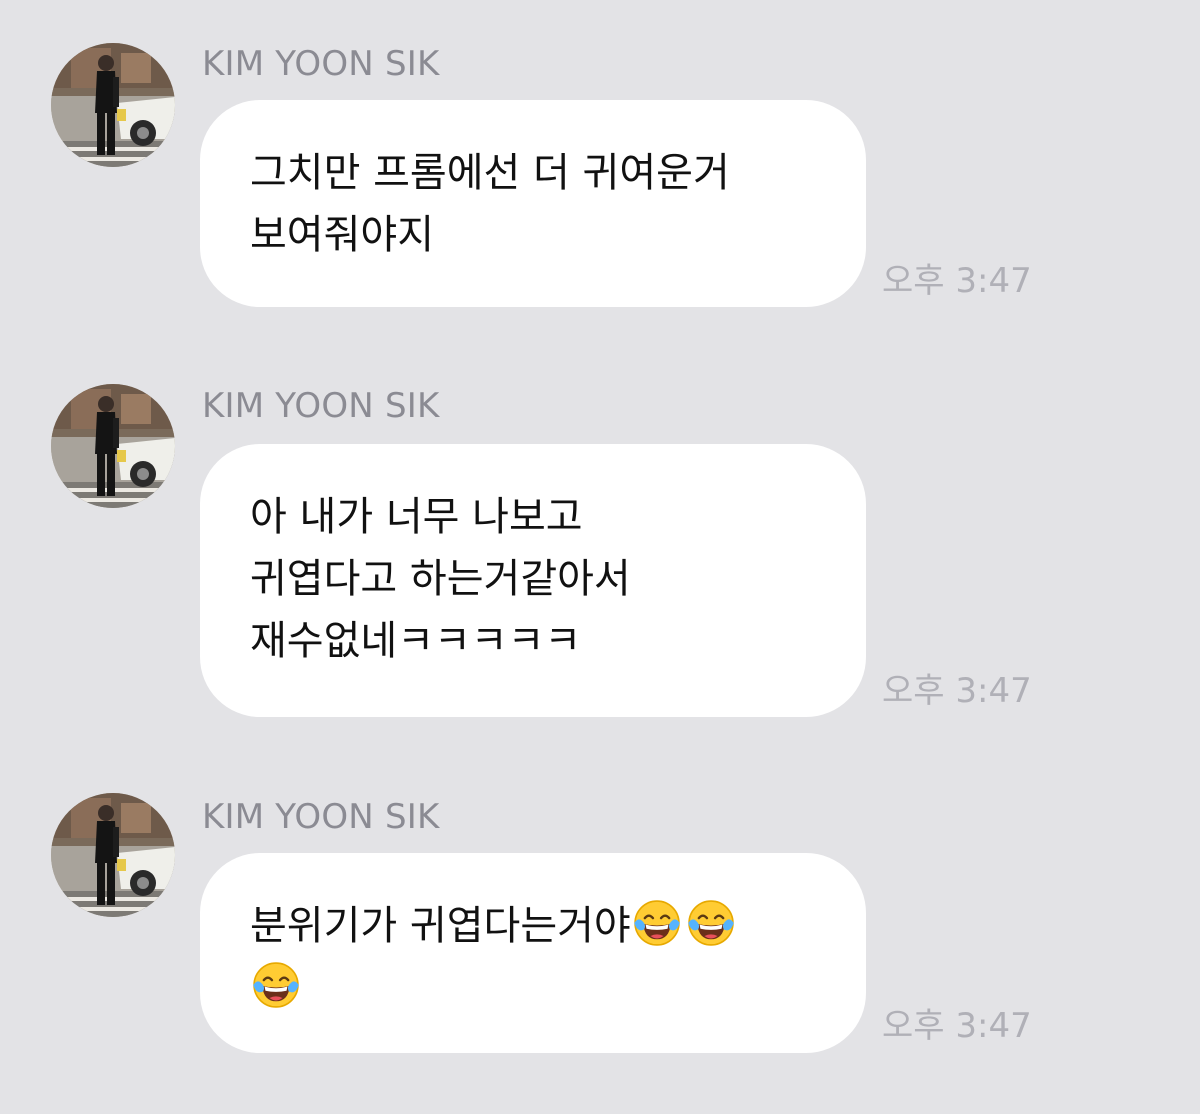 The height and width of the screenshot is (1114, 1200). I want to click on message-bubble: 아 내가 너무 나보고 귀엽다고 하는거같아서 재수없네ㅋㅋㅋㅋㅋ, so click(533, 580).